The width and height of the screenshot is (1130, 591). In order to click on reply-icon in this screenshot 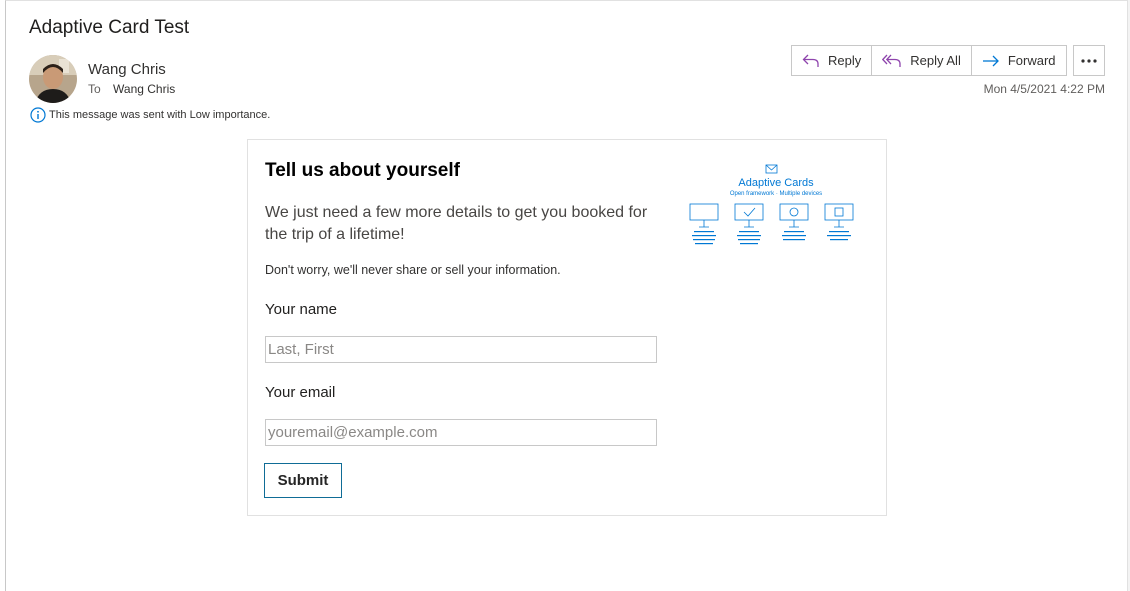, I will do `click(810, 60)`.